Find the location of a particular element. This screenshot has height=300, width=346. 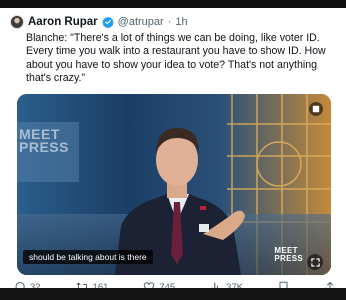

speaker-icon is located at coordinates (316, 109).